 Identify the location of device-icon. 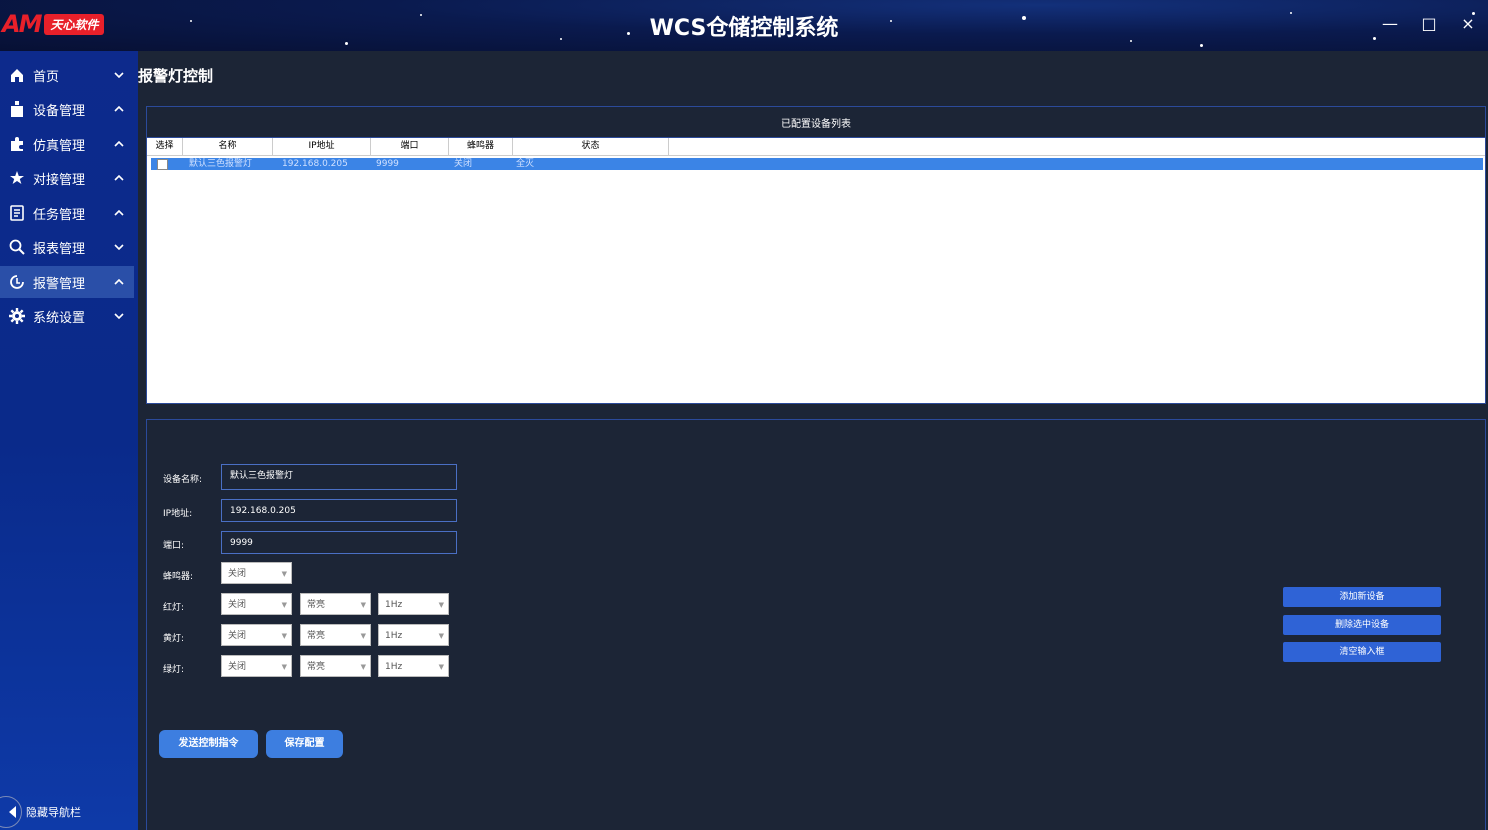
(17, 109).